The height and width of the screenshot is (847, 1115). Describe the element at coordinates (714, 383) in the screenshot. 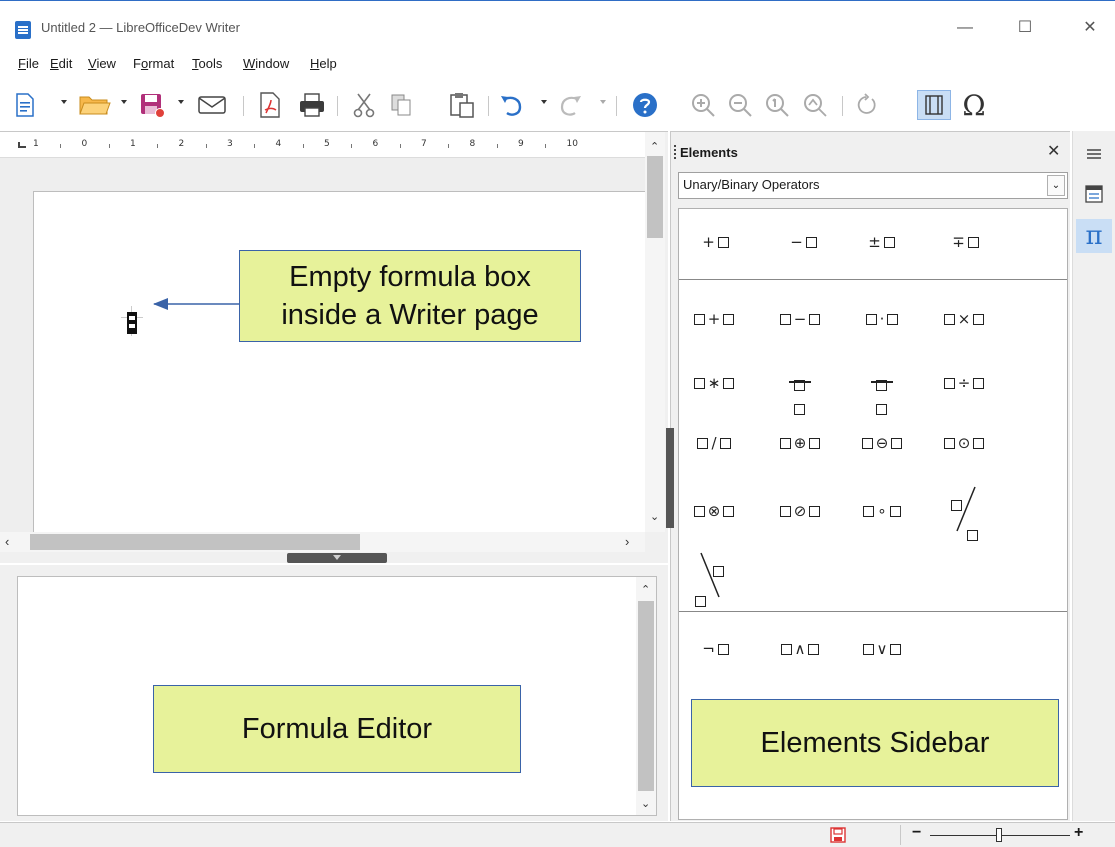

I see `element-a-star-b: ∗` at that location.